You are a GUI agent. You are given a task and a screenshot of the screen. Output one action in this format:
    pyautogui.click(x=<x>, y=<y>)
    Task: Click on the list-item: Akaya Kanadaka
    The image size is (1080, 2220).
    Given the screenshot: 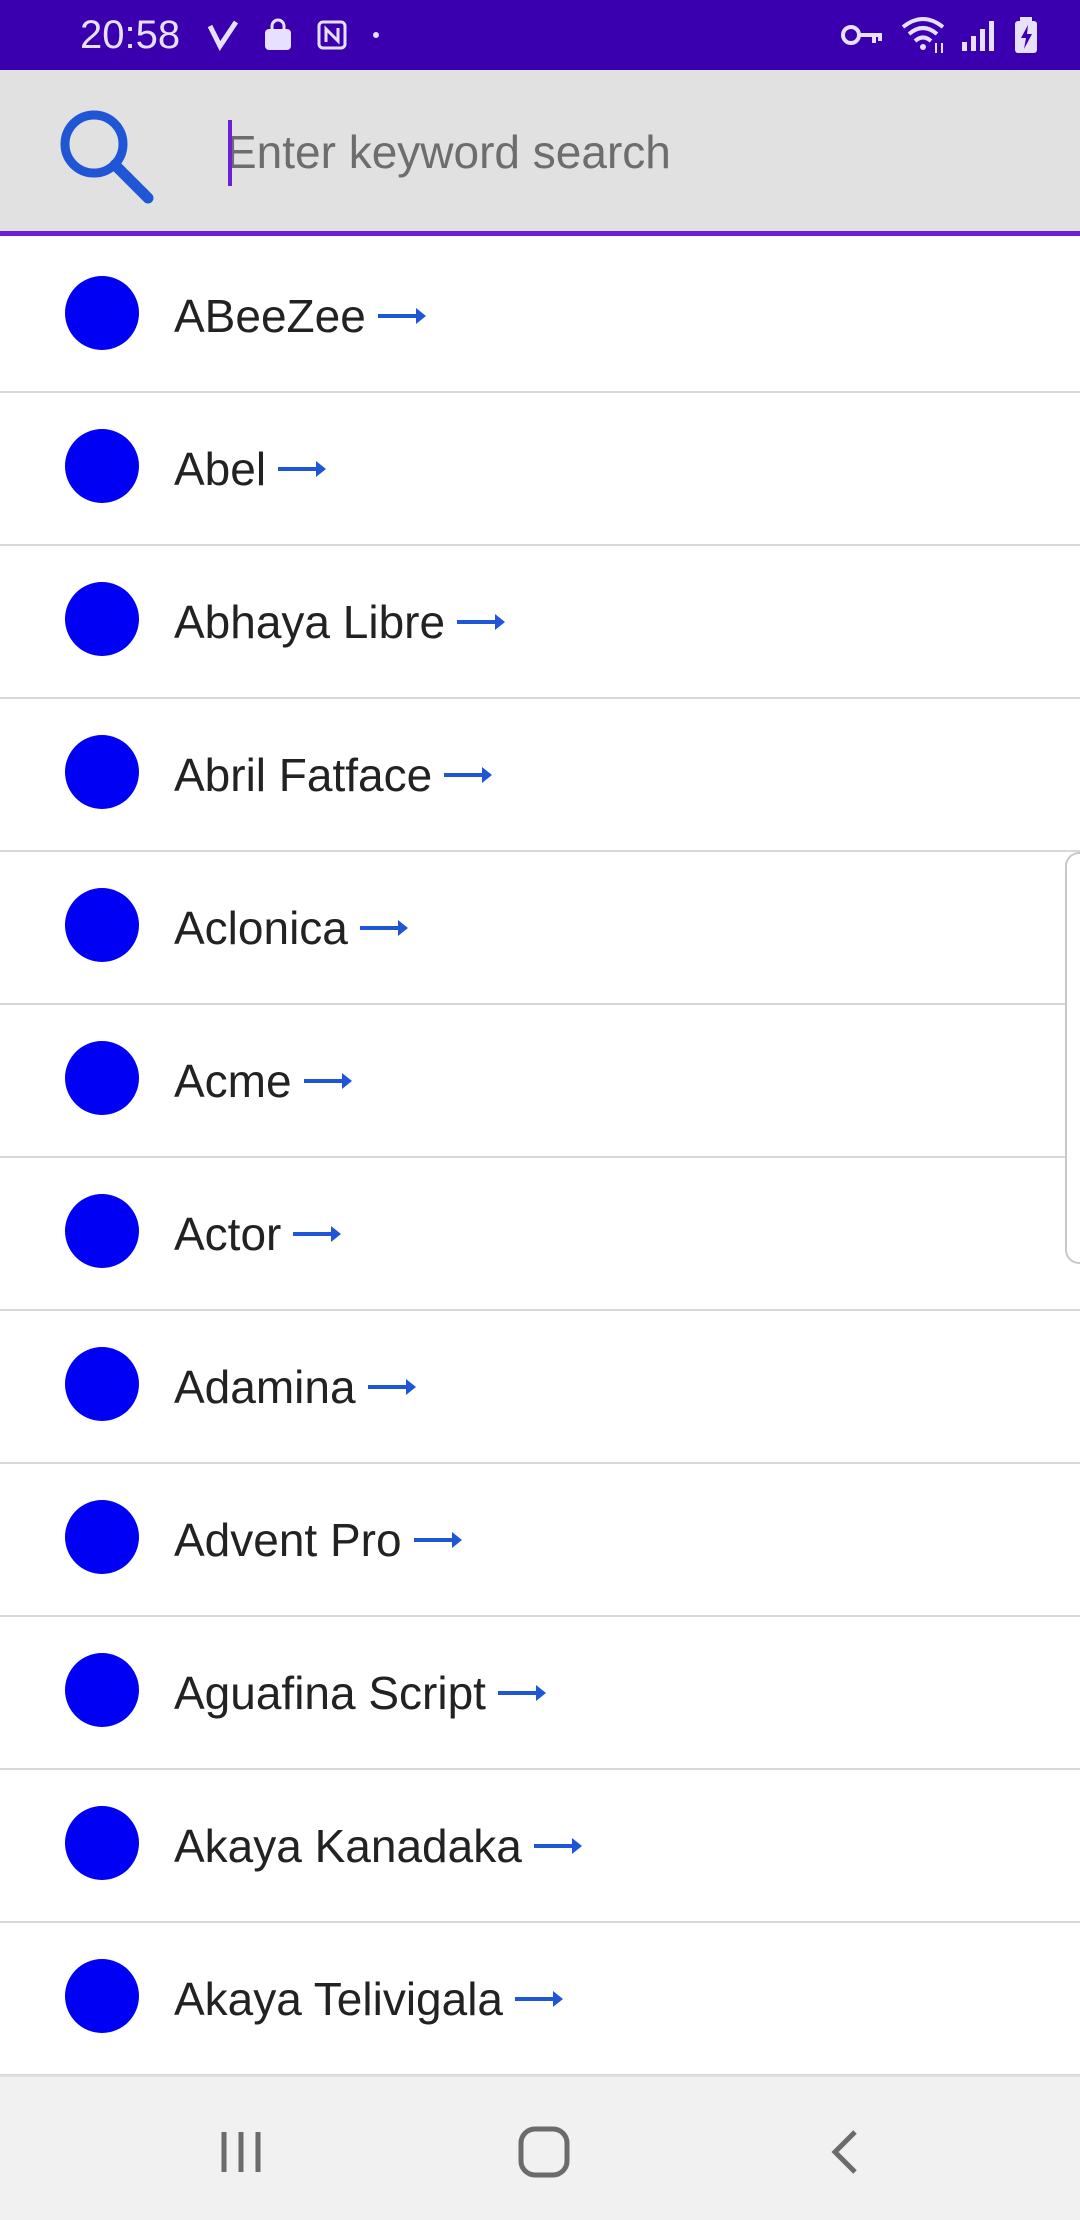 What is the action you would take?
    pyautogui.click(x=540, y=1846)
    